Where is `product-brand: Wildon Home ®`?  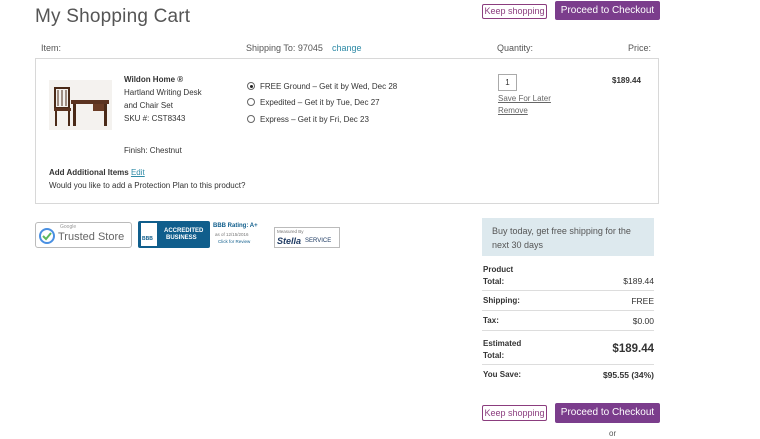 product-brand: Wildon Home ® is located at coordinates (154, 79).